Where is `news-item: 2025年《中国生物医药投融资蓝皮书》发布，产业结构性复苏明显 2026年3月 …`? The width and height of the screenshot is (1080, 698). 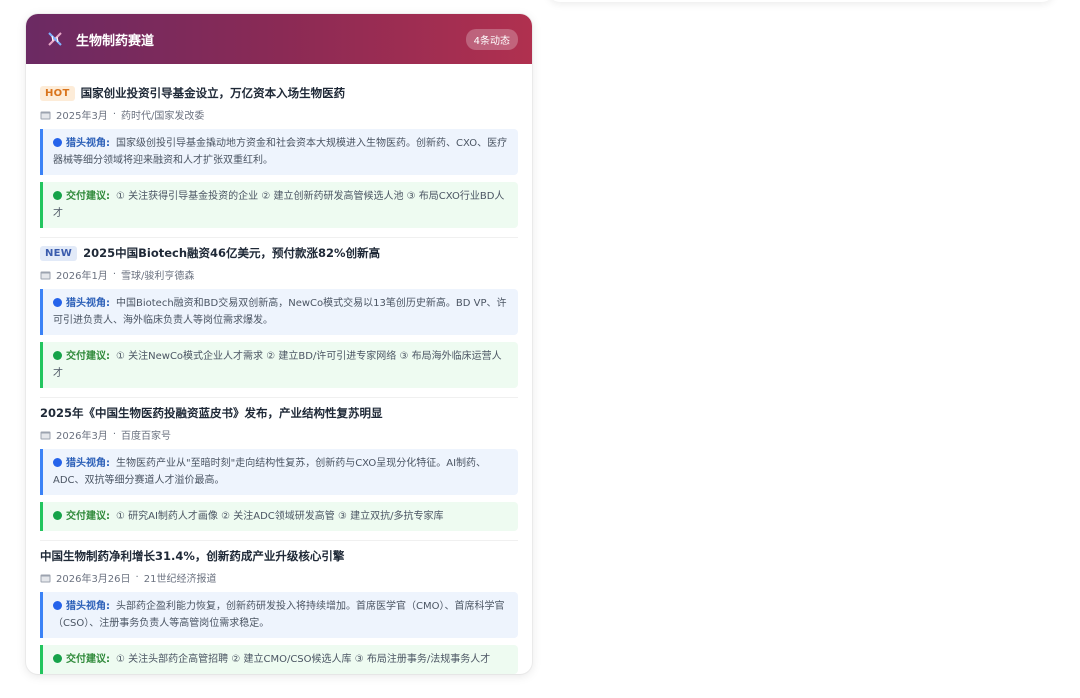
news-item: 2025年《中国生物医药投融资蓝皮书》发布，产业结构性复苏明显 2026年3月 … is located at coordinates (279, 469).